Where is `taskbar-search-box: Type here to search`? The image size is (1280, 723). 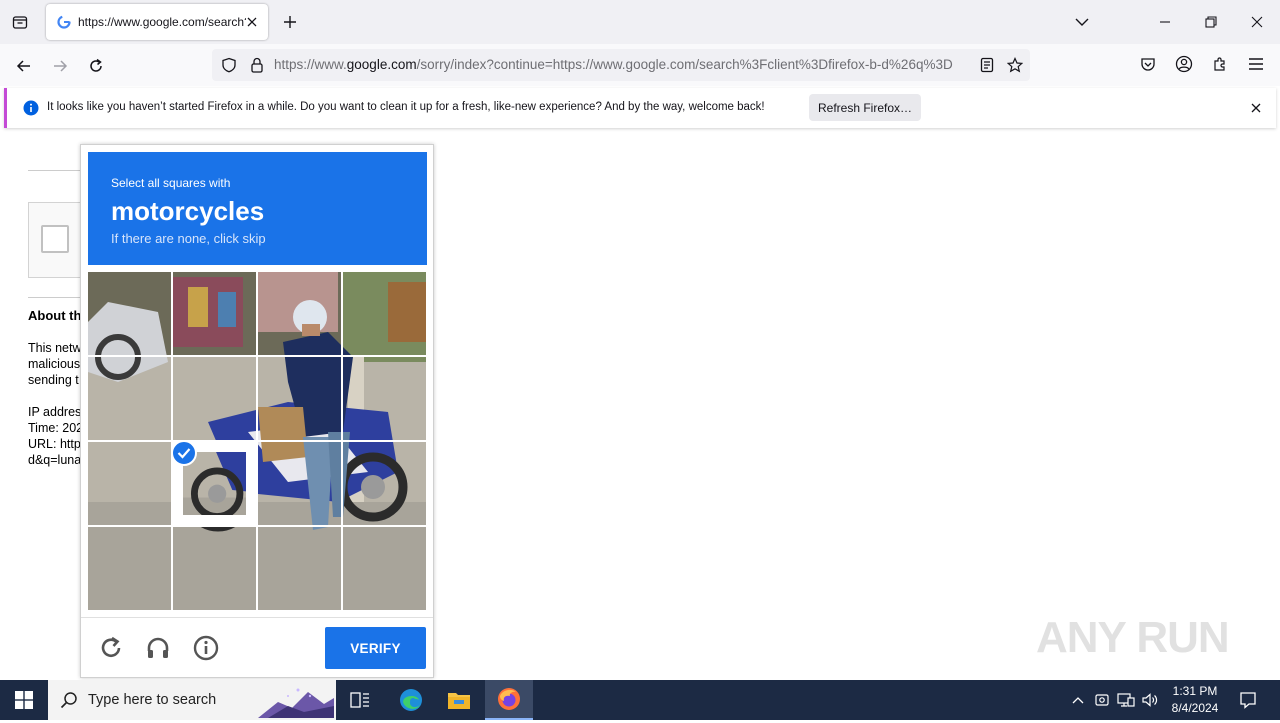 taskbar-search-box: Type here to search is located at coordinates (192, 700).